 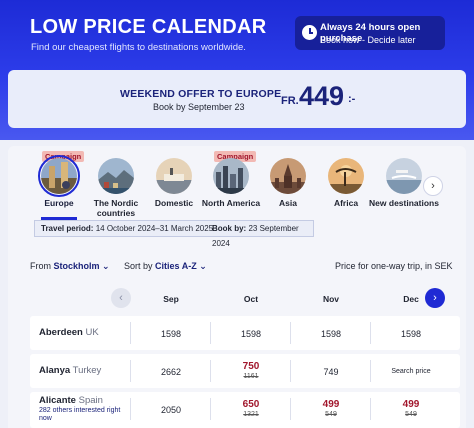 What do you see at coordinates (80, 414) in the screenshot?
I see `interest-note: 282 others interested right now` at bounding box center [80, 414].